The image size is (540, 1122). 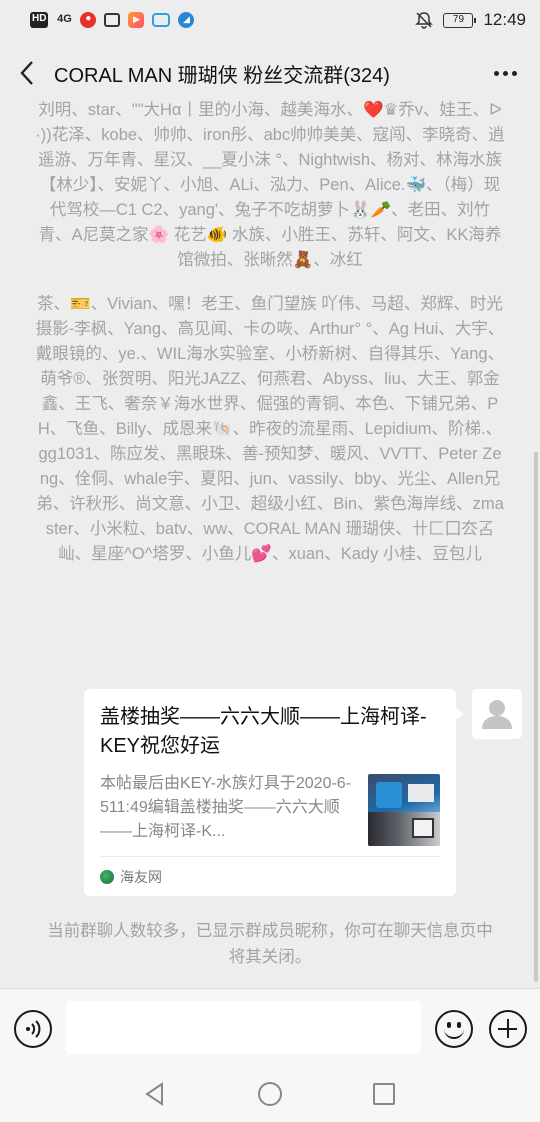 What do you see at coordinates (64, 19) in the screenshot?
I see `signal-4g-icon: 4G` at bounding box center [64, 19].